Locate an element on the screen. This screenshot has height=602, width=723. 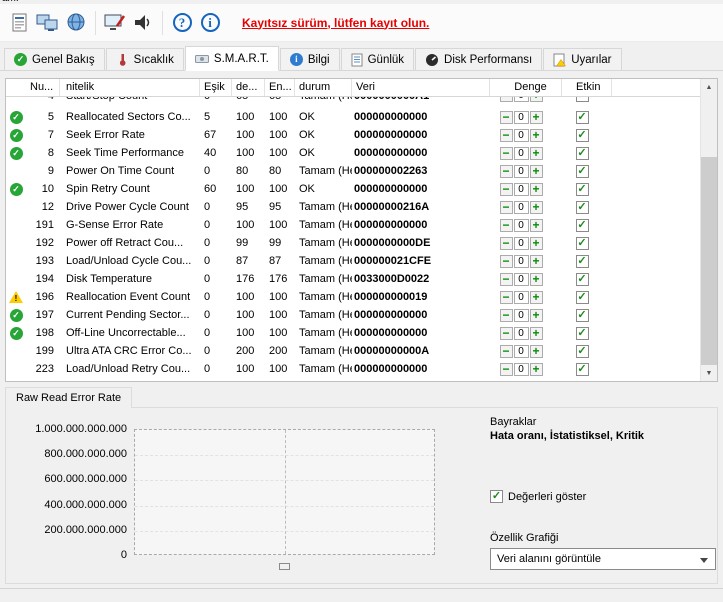
scroll-up-arrow: ▲ is located at coordinates (709, 87).